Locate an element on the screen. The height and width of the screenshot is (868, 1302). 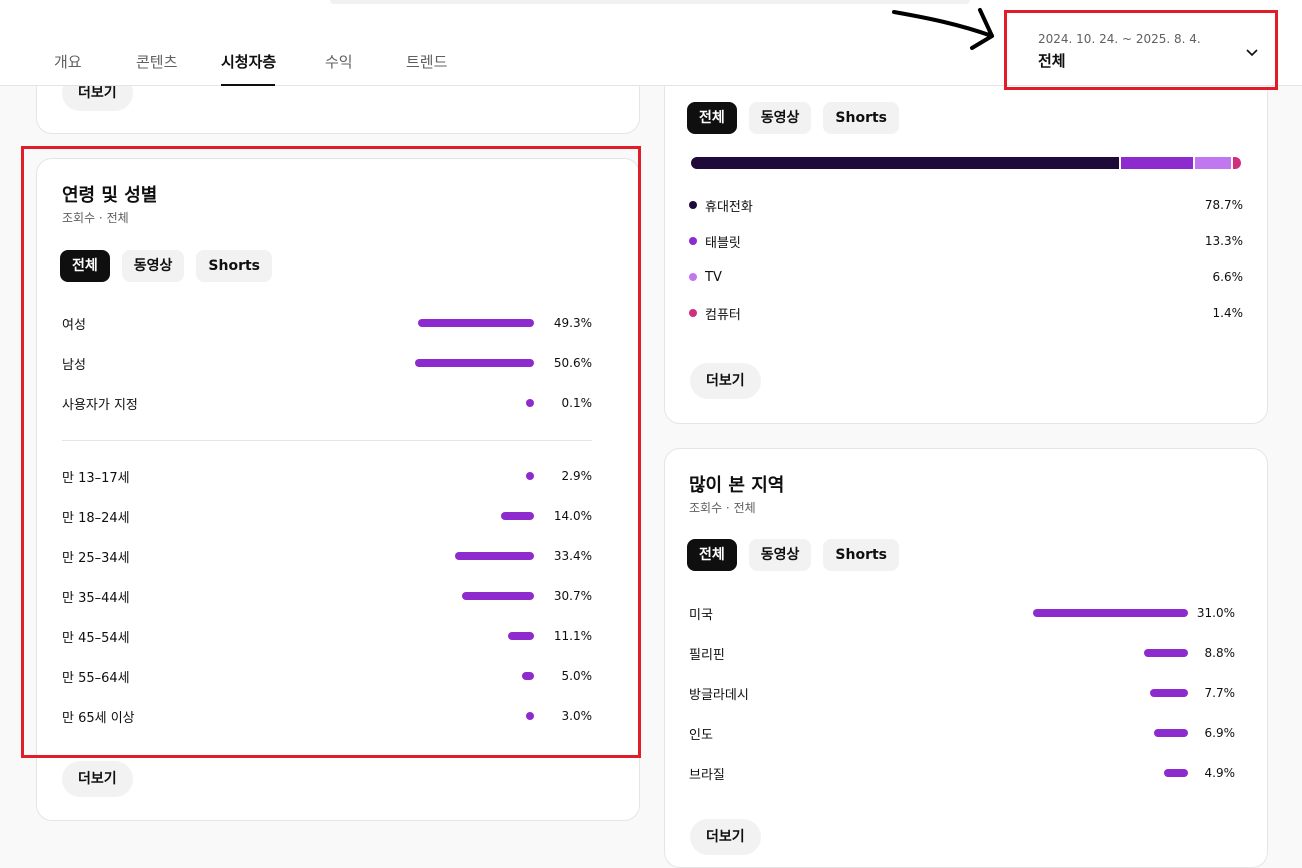
tab-audience: 시청자층 is located at coordinates (248, 61).